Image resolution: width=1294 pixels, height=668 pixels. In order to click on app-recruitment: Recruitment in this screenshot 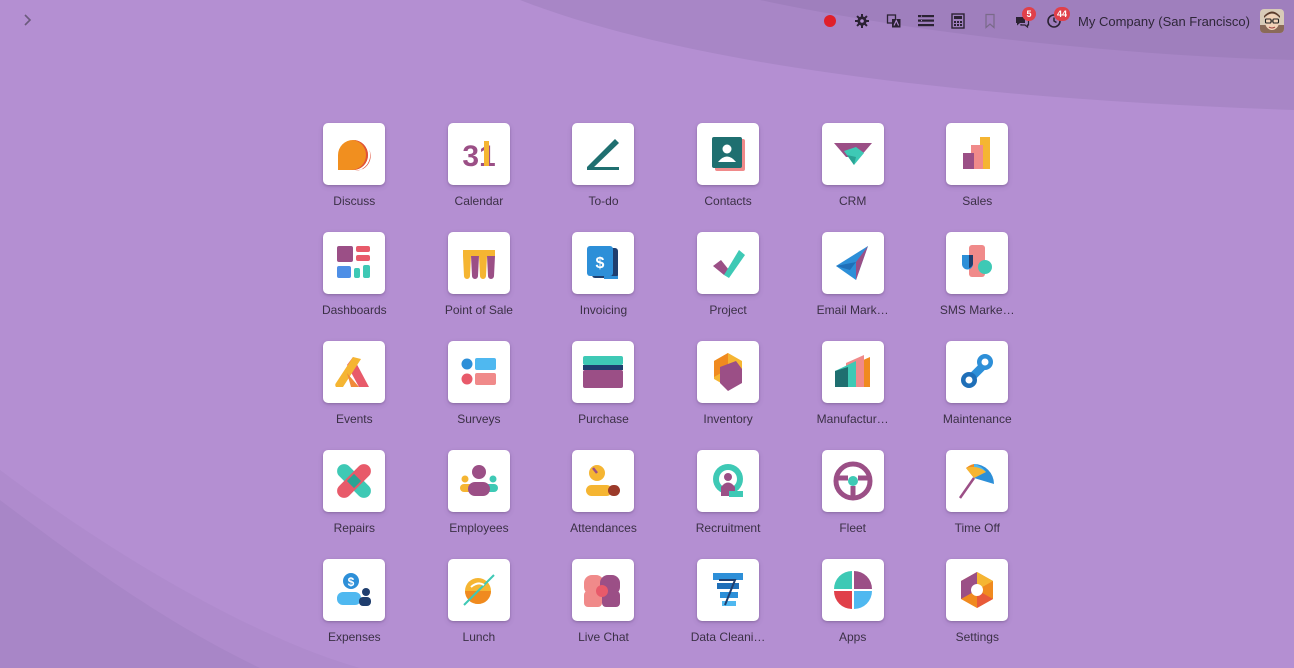, I will do `click(728, 504)`.